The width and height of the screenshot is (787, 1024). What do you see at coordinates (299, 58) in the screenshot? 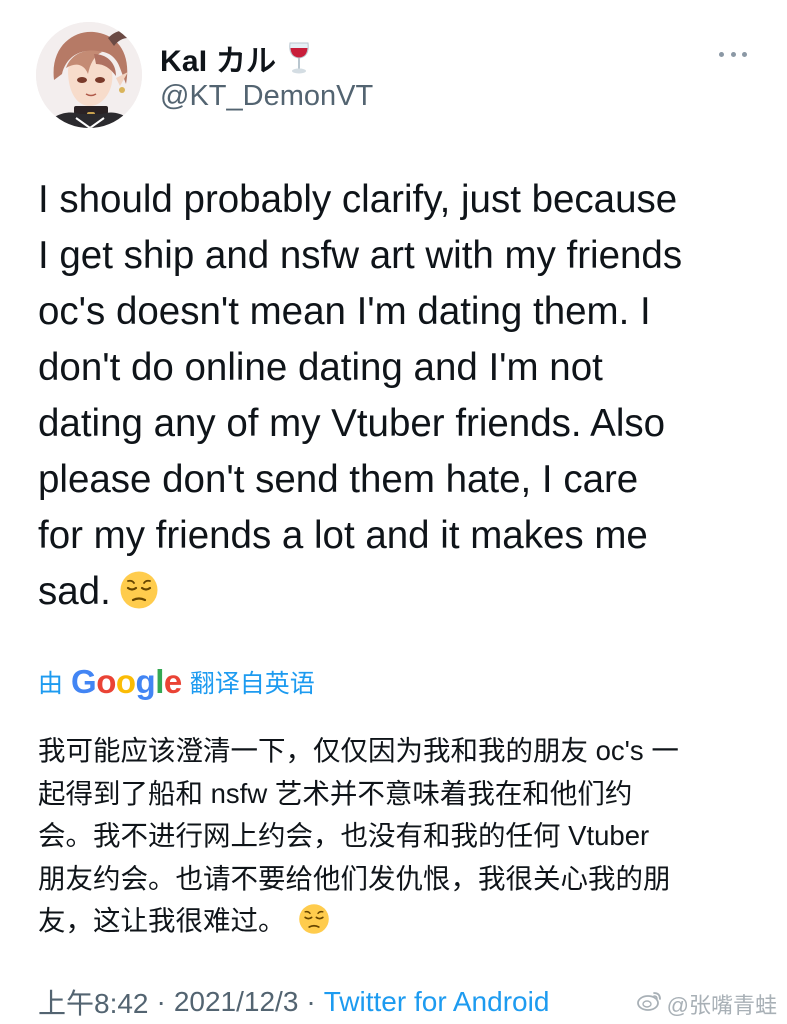
I see `wine-glass-icon` at bounding box center [299, 58].